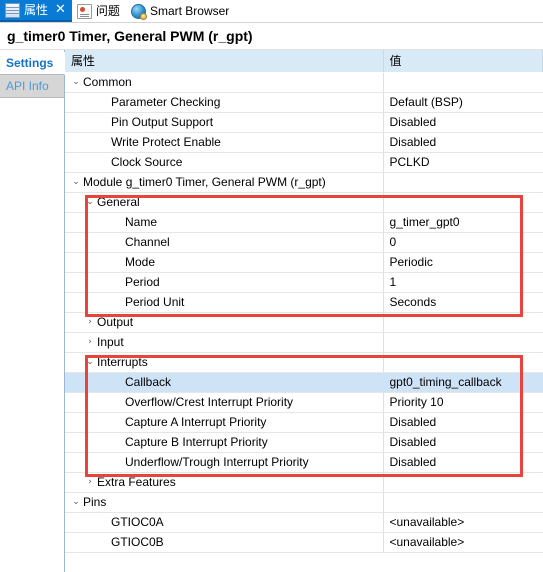 This screenshot has height=572, width=543. Describe the element at coordinates (122, 361) in the screenshot. I see `property-label: Interrupts` at that location.